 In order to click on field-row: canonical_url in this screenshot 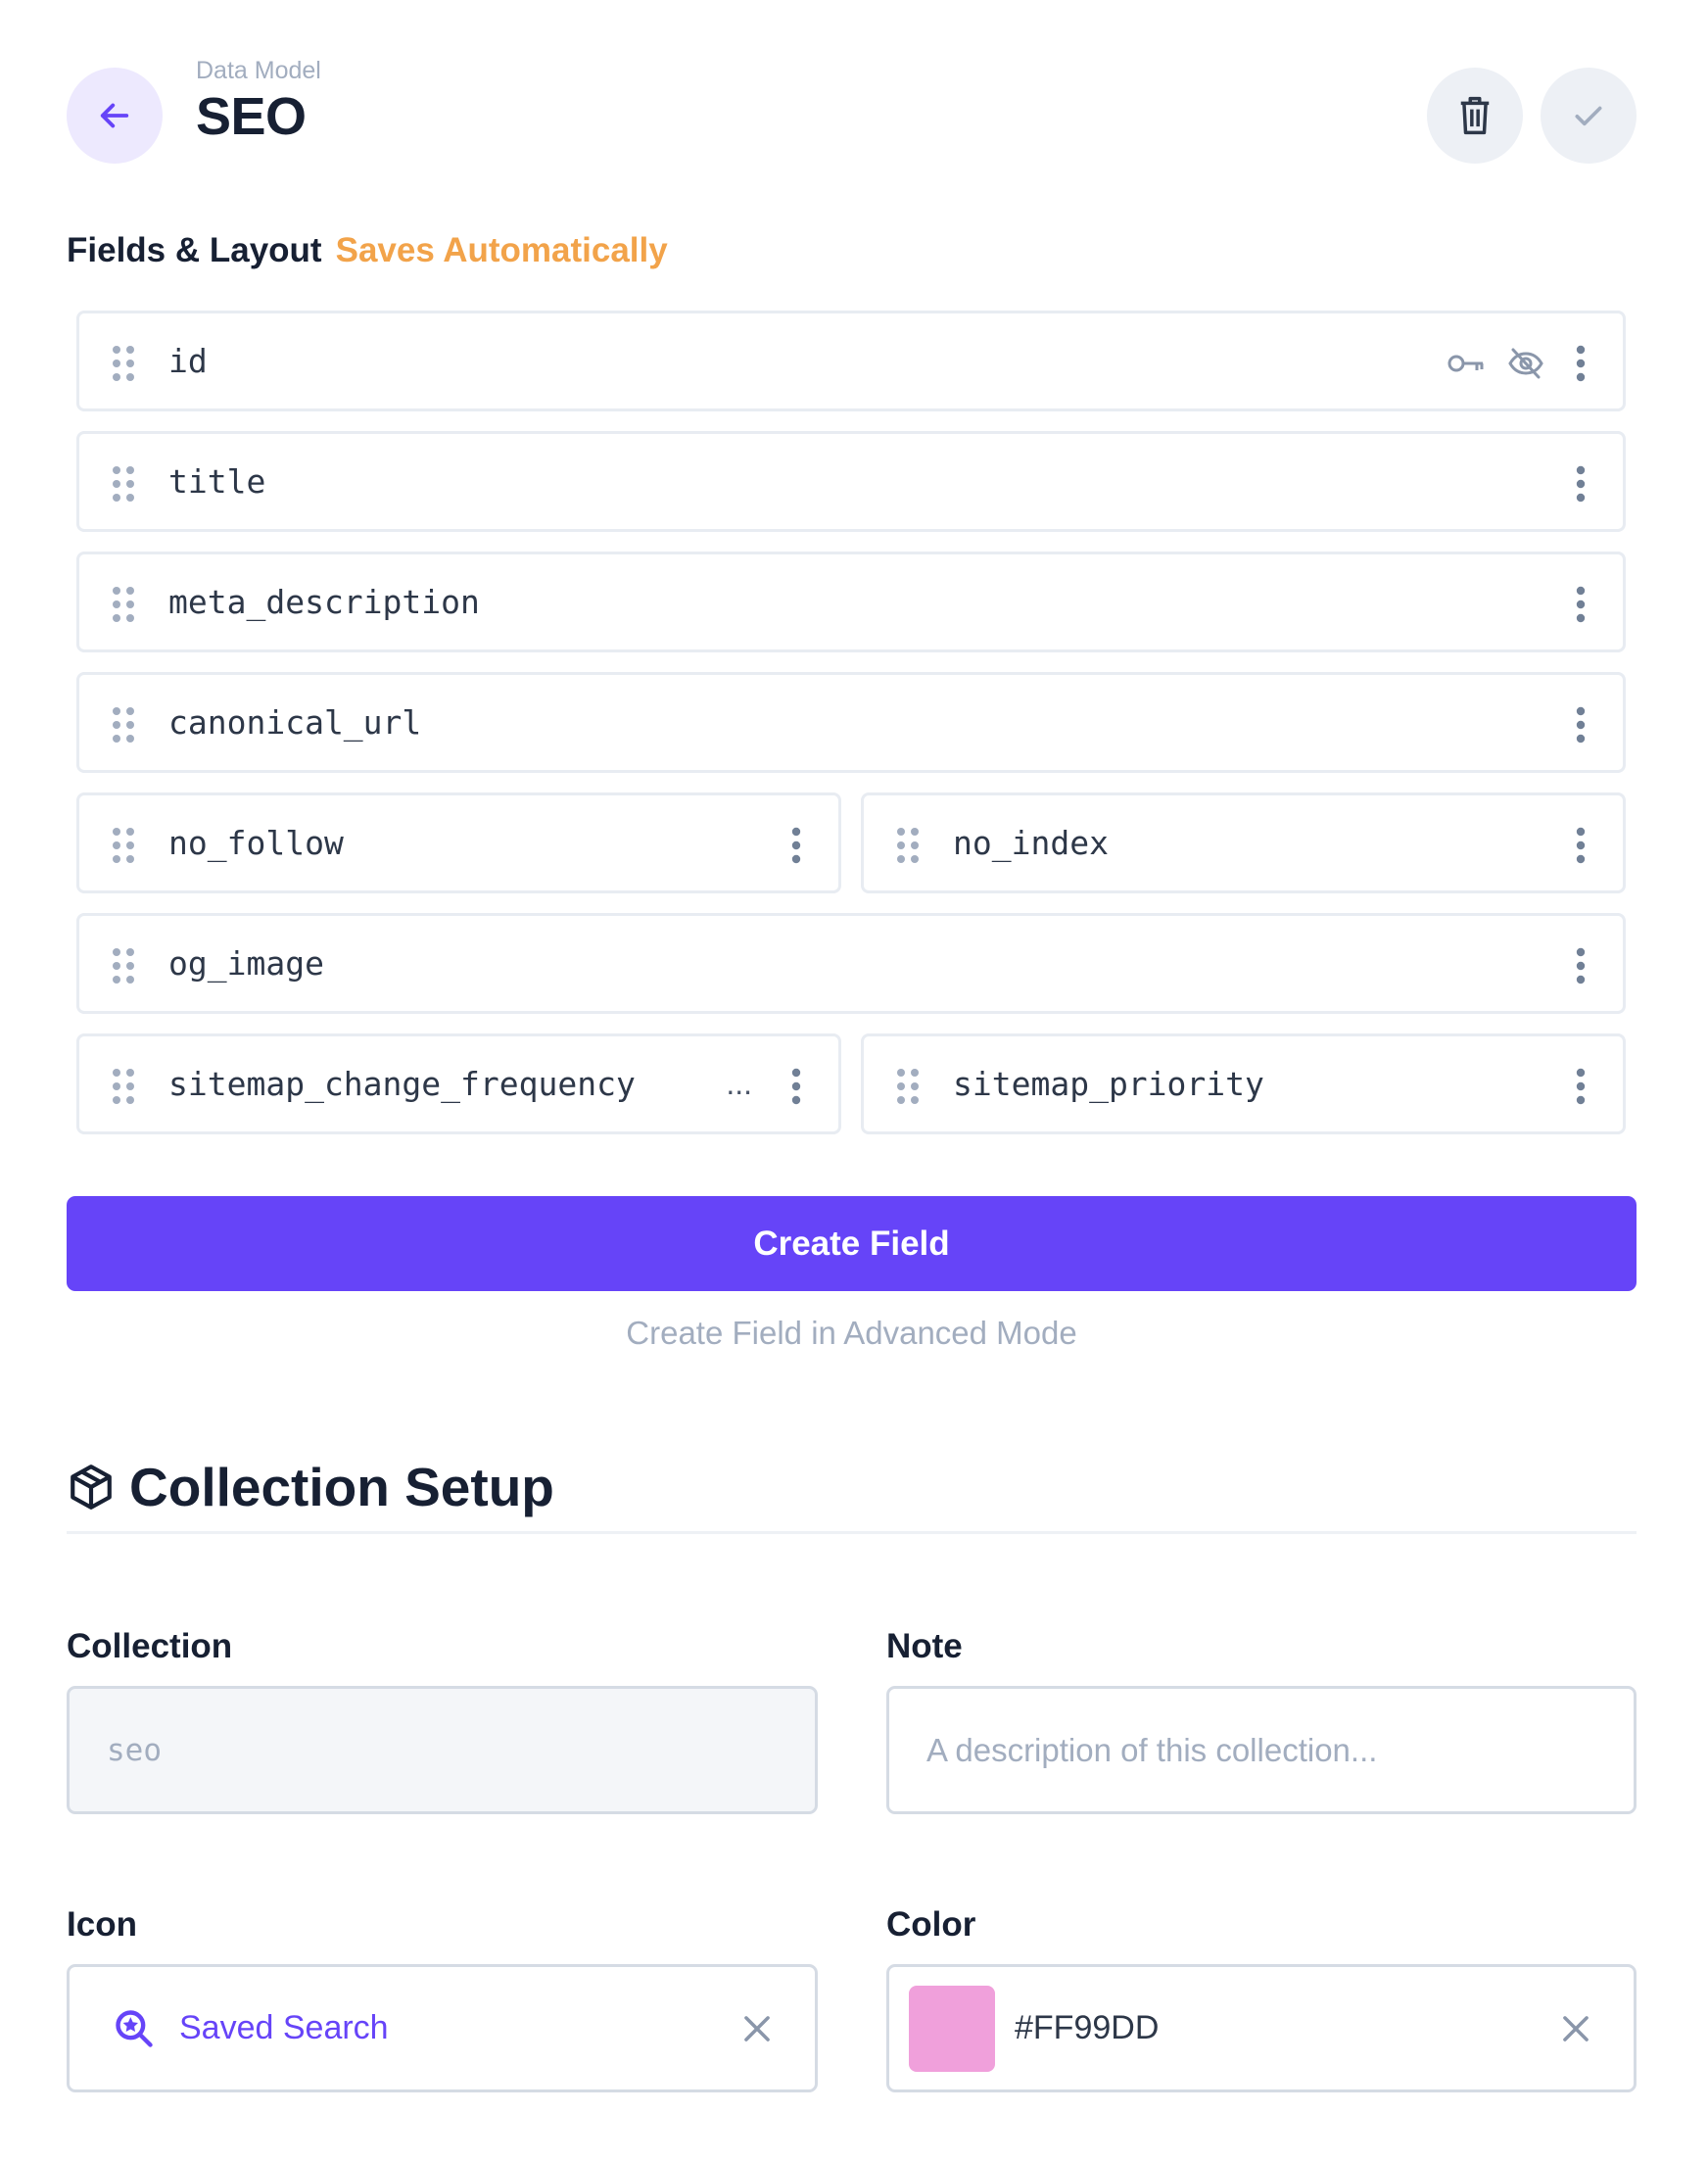, I will do `click(851, 722)`.